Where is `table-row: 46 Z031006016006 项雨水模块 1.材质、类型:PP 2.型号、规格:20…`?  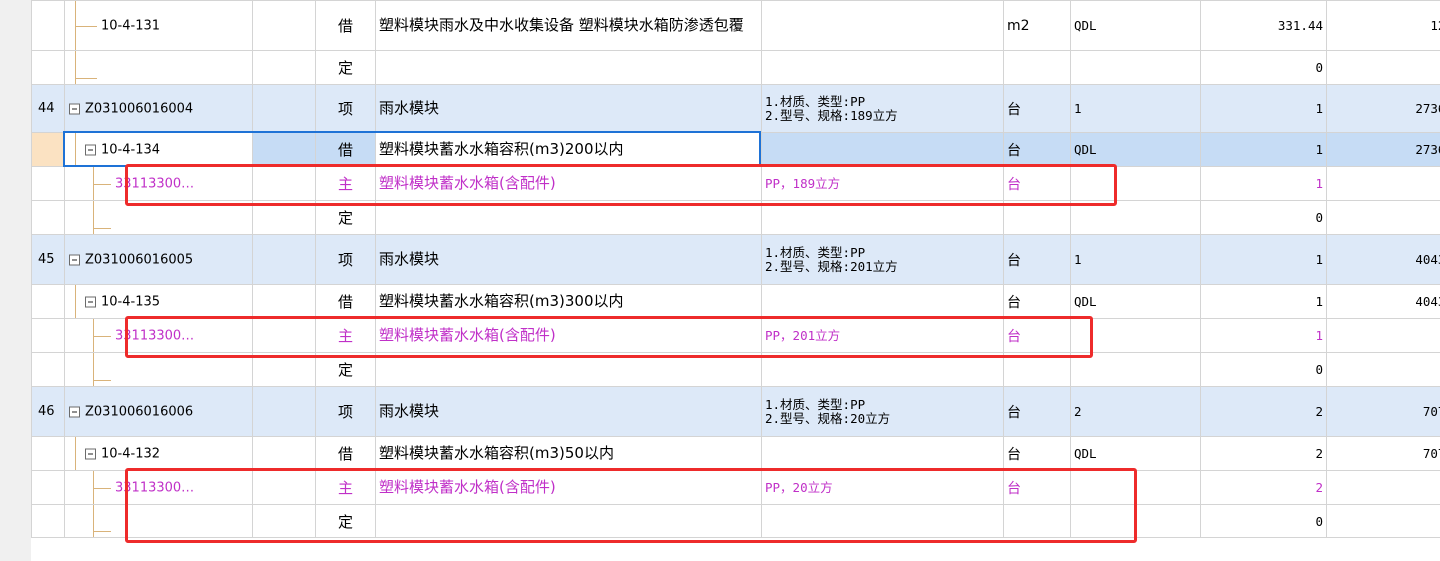
table-row: 46 Z031006016006 项雨水模块 1.材质、类型:PP 2.型号、规格:20… is located at coordinates (735, 411).